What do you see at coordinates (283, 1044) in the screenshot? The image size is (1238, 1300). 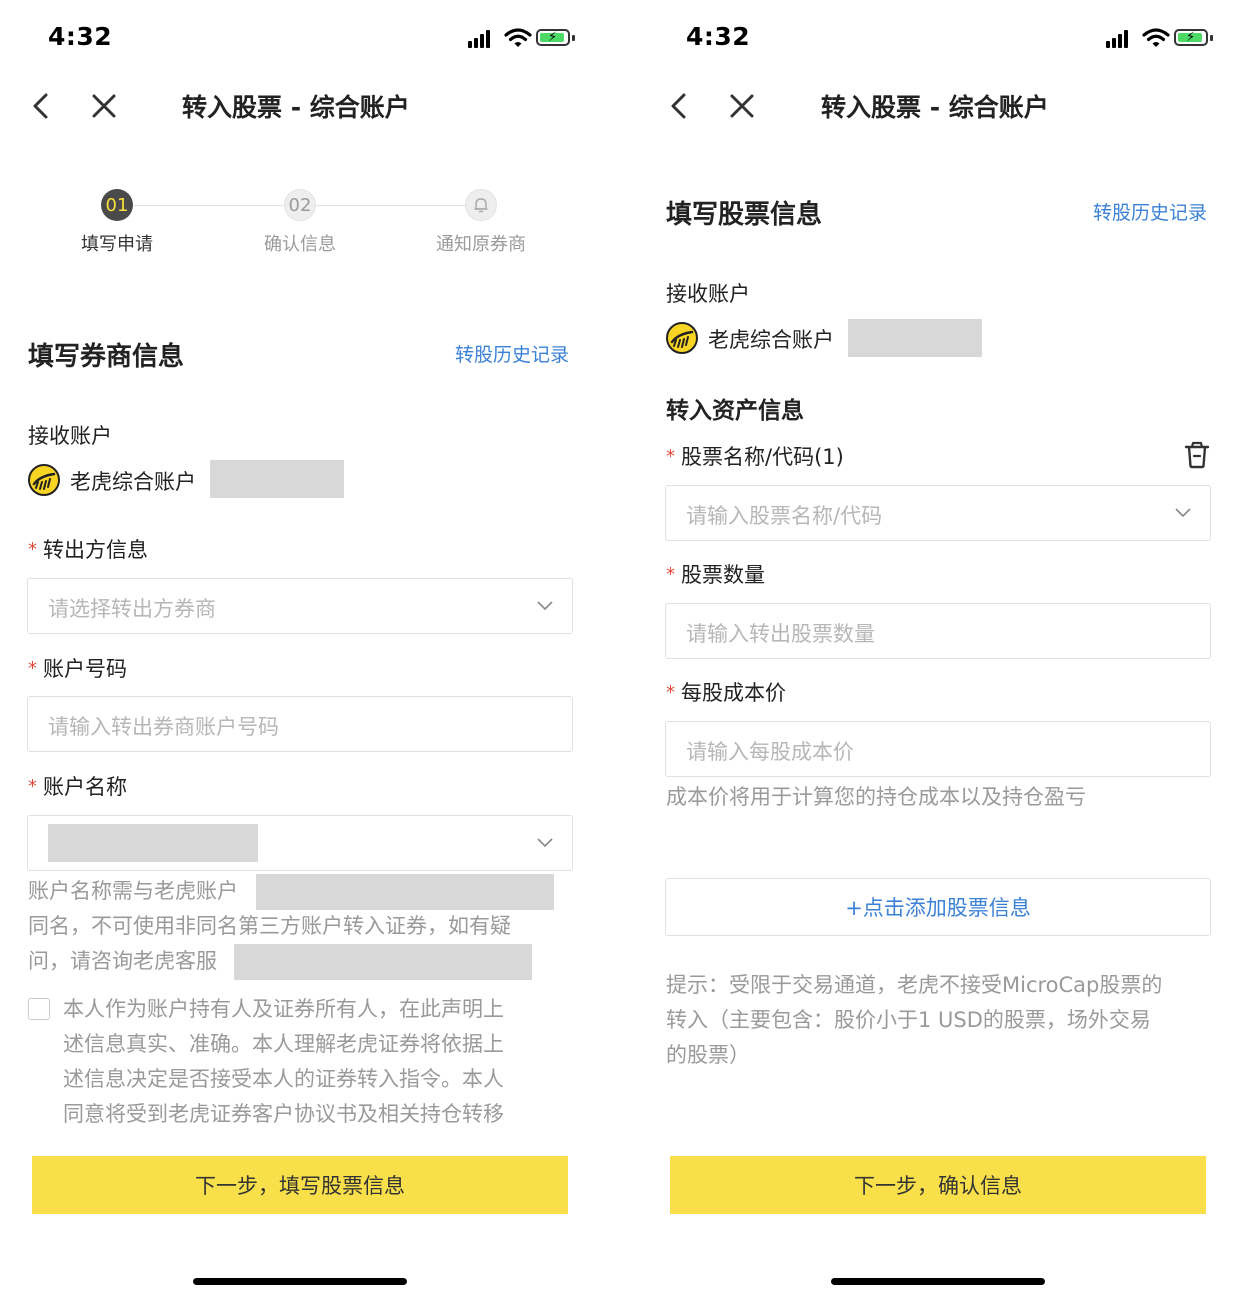 I see `declaration-line: 述信息真实、准确。本人理解老虎证券将依据上` at bounding box center [283, 1044].